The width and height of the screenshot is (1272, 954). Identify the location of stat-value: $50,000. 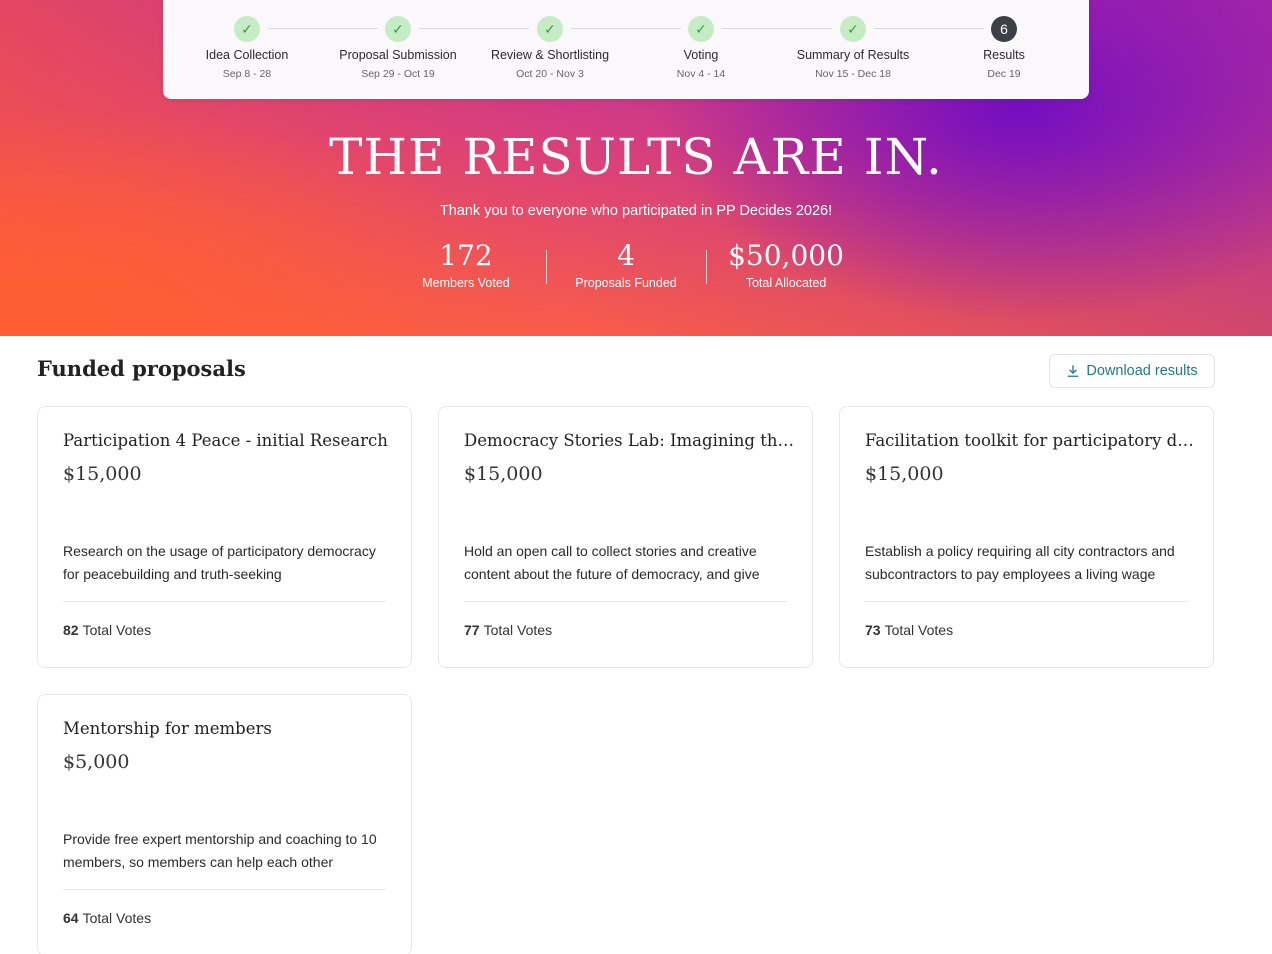
(786, 255).